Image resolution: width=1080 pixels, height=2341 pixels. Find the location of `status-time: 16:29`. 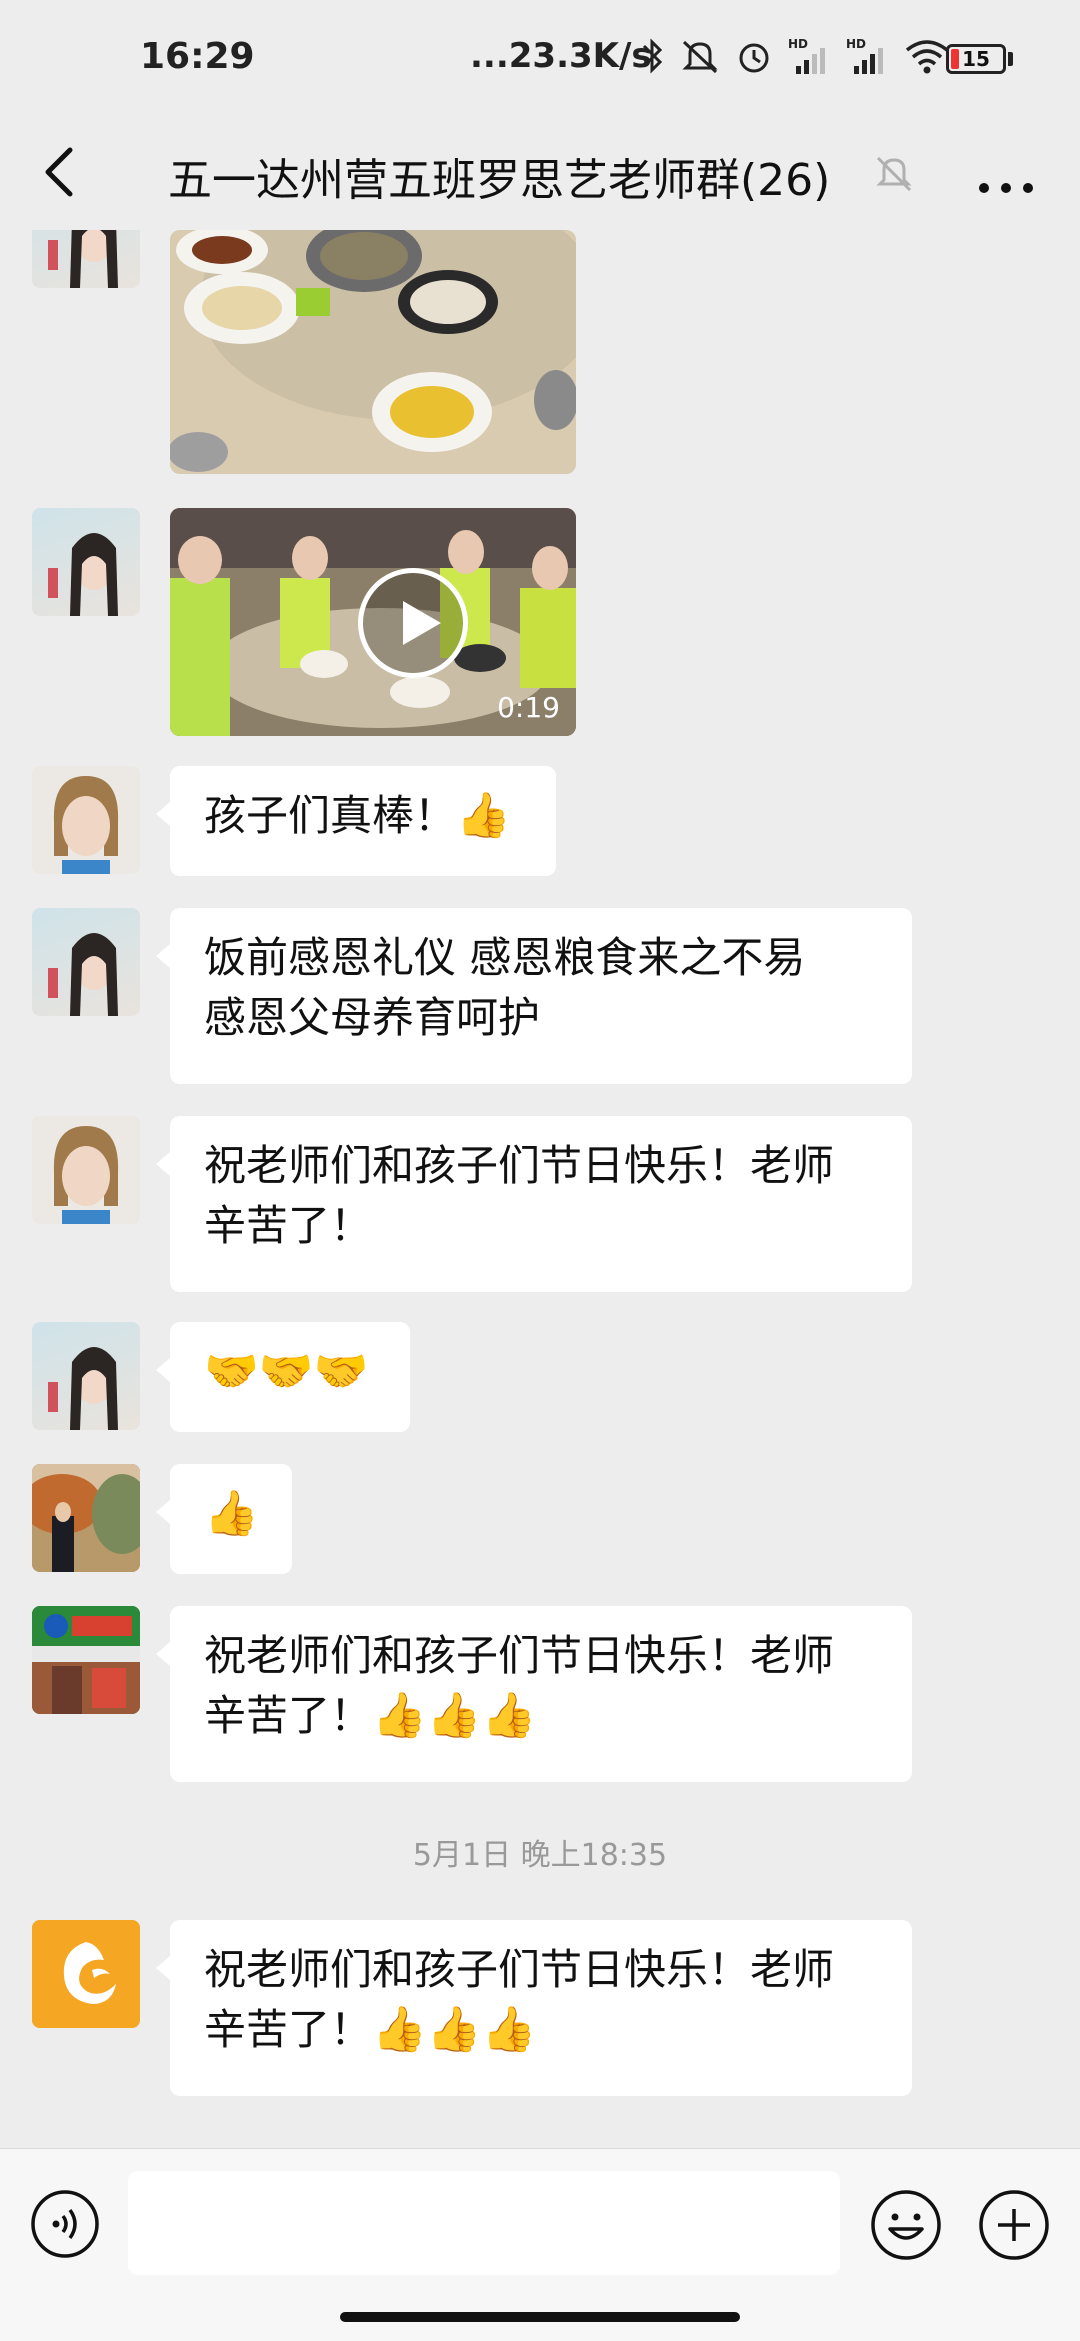

status-time: 16:29 is located at coordinates (197, 56).